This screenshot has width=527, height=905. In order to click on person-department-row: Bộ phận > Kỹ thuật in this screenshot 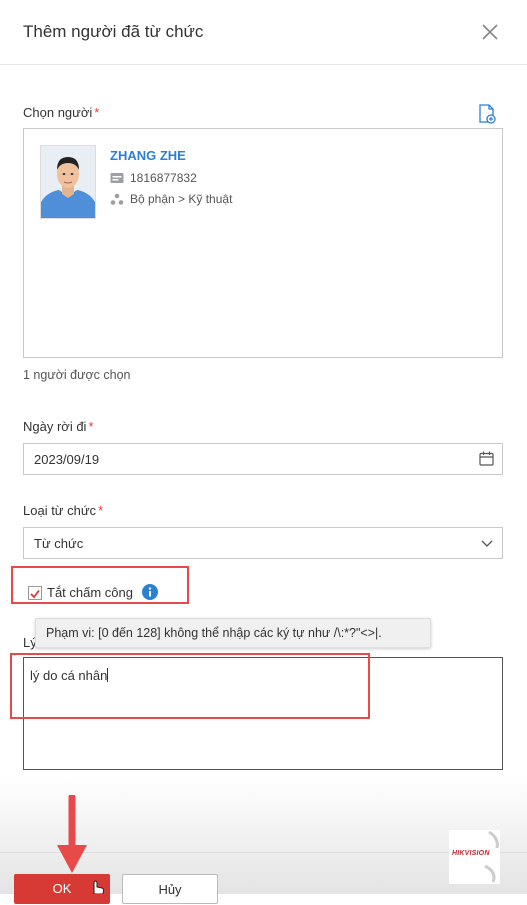, I will do `click(171, 199)`.